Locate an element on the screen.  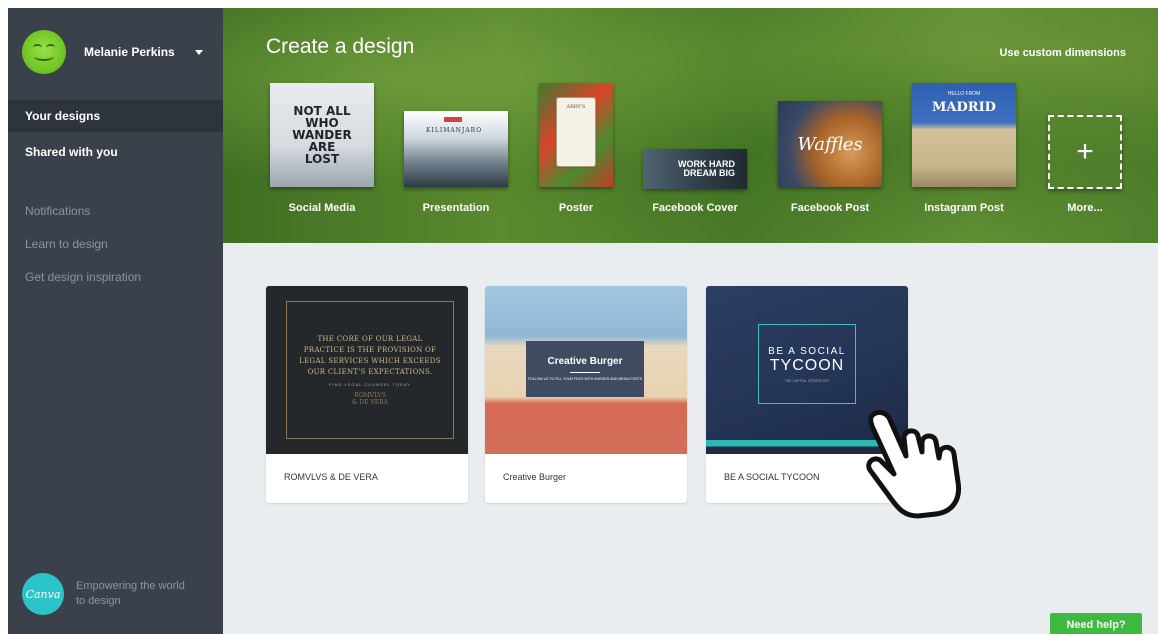
hand-cursor-icon is located at coordinates (914, 464).